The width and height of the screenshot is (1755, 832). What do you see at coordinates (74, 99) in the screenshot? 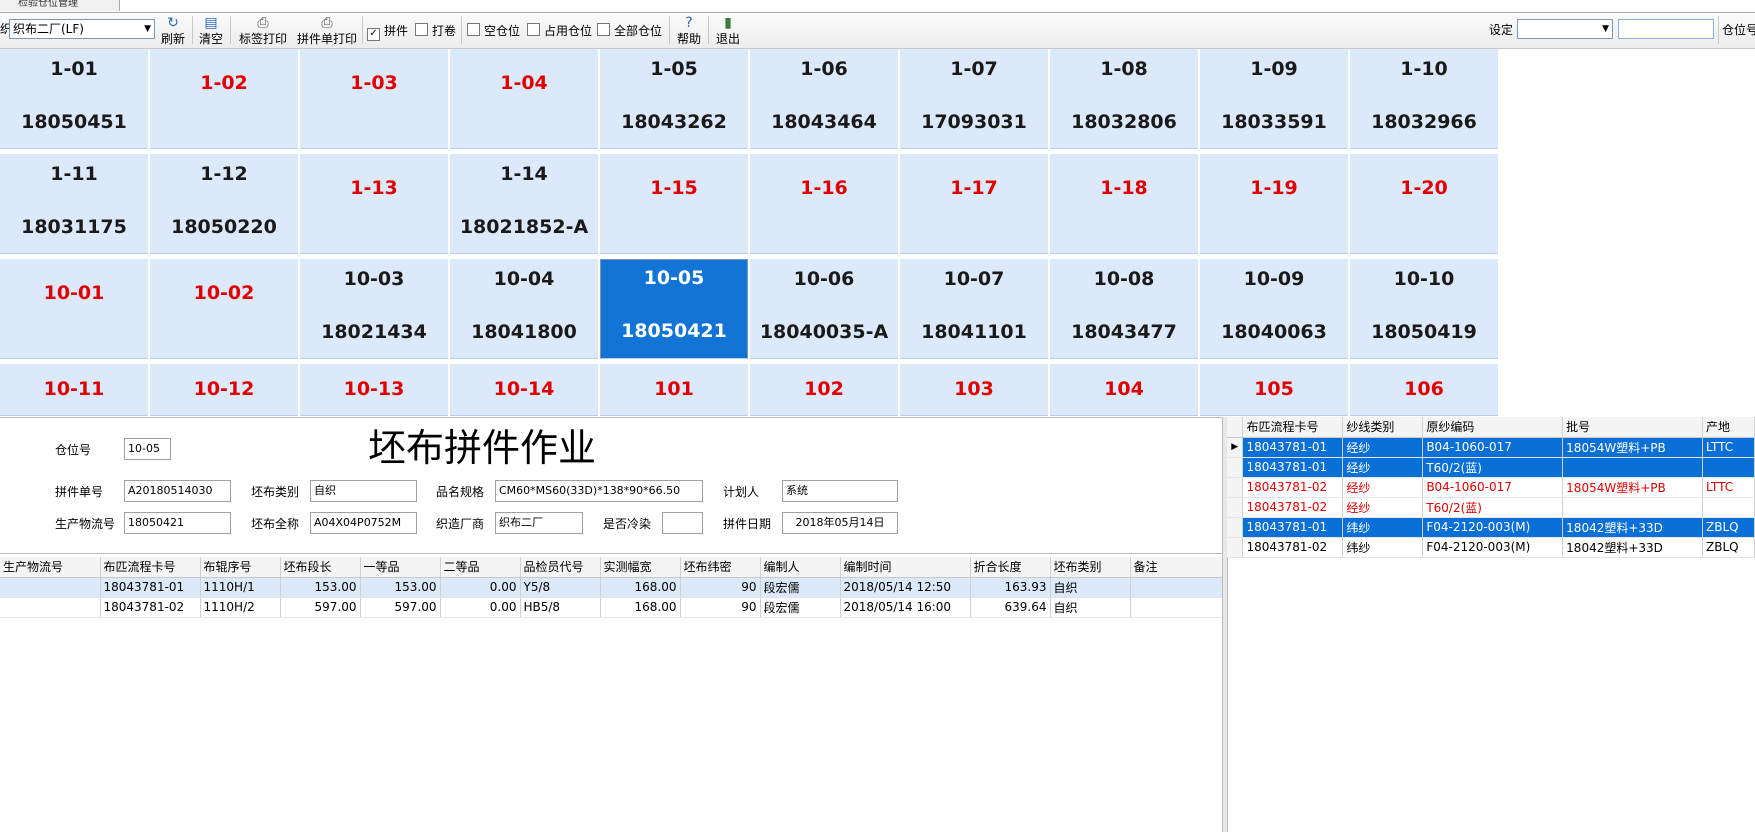
I see `bin-cell-1-01: 1-01 18050451` at bounding box center [74, 99].